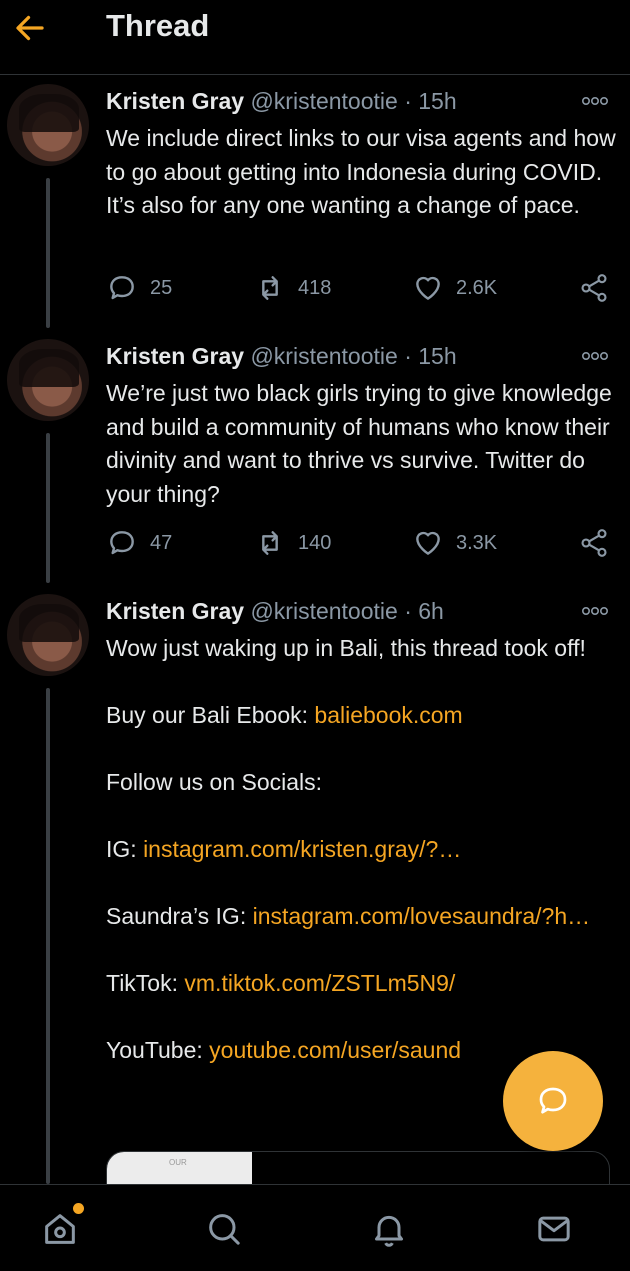 The width and height of the screenshot is (630, 1271). What do you see at coordinates (315, 1227) in the screenshot?
I see `bottom-navigation` at bounding box center [315, 1227].